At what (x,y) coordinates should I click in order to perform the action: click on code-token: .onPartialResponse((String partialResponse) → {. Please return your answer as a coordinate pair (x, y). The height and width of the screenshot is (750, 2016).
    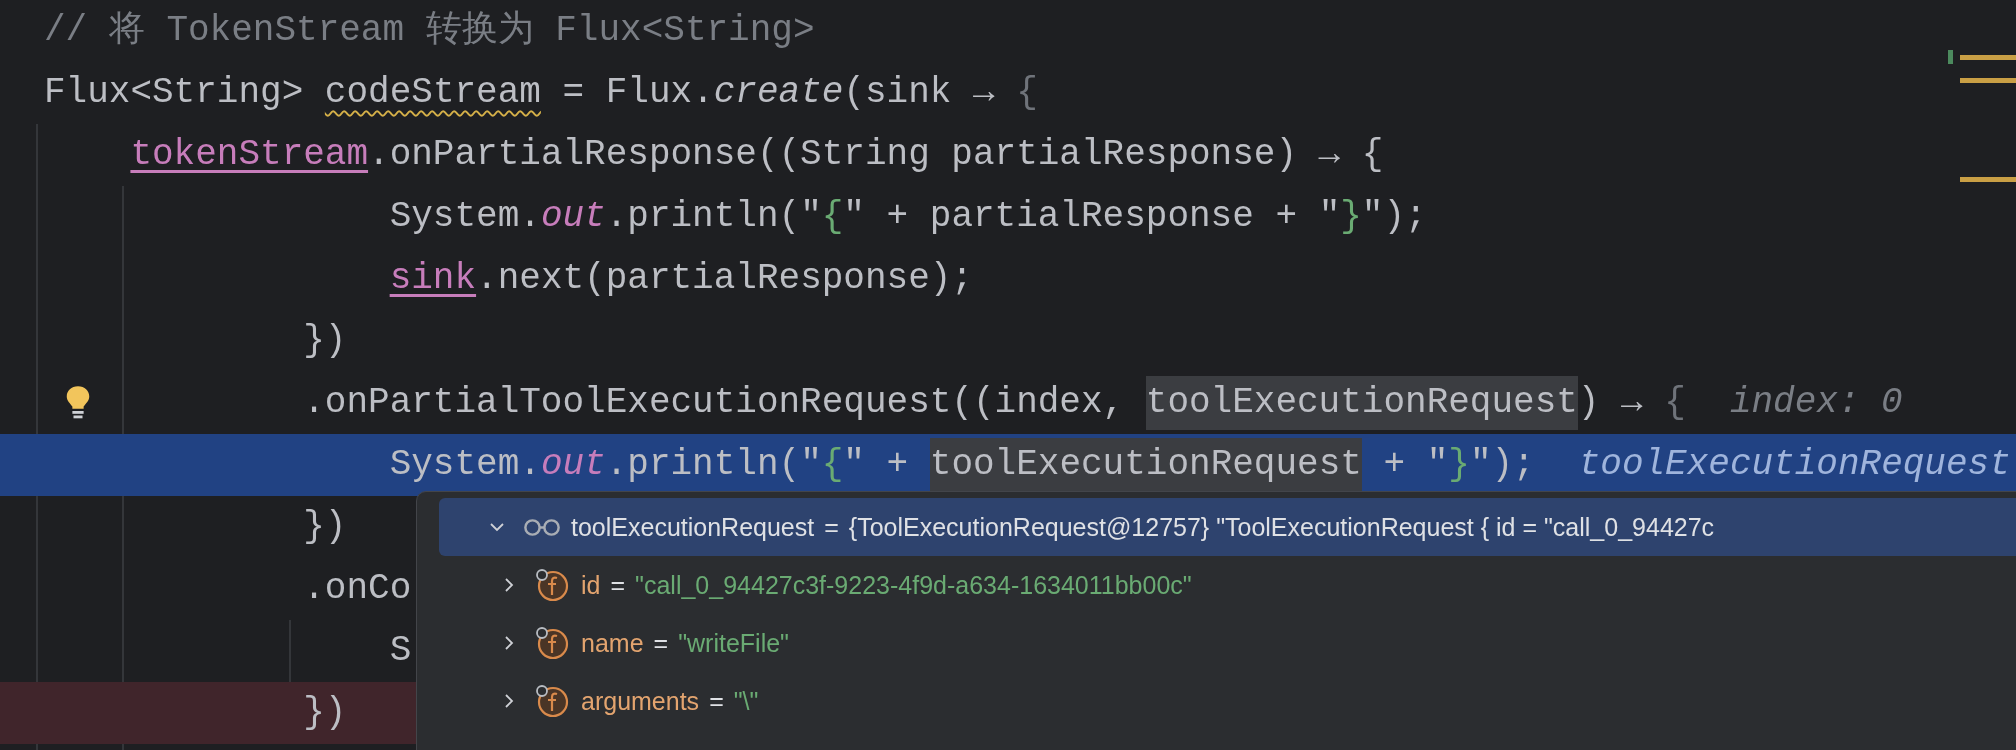
    Looking at the image, I should click on (876, 154).